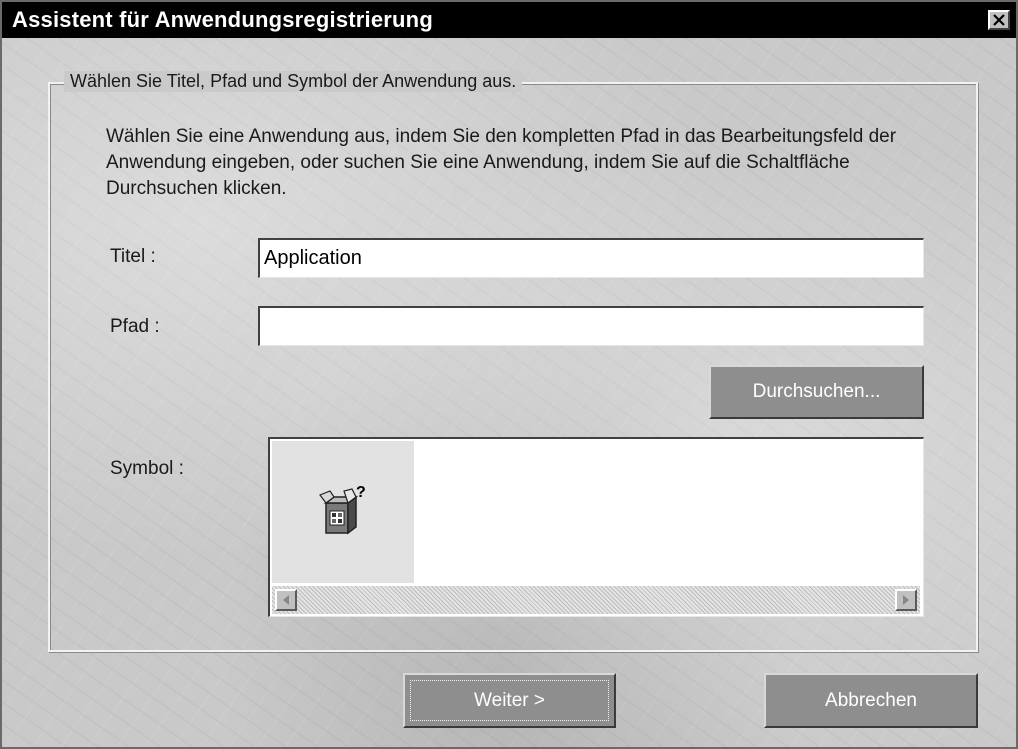 The image size is (1018, 749). I want to click on path-label: Pfad :, so click(135, 326).